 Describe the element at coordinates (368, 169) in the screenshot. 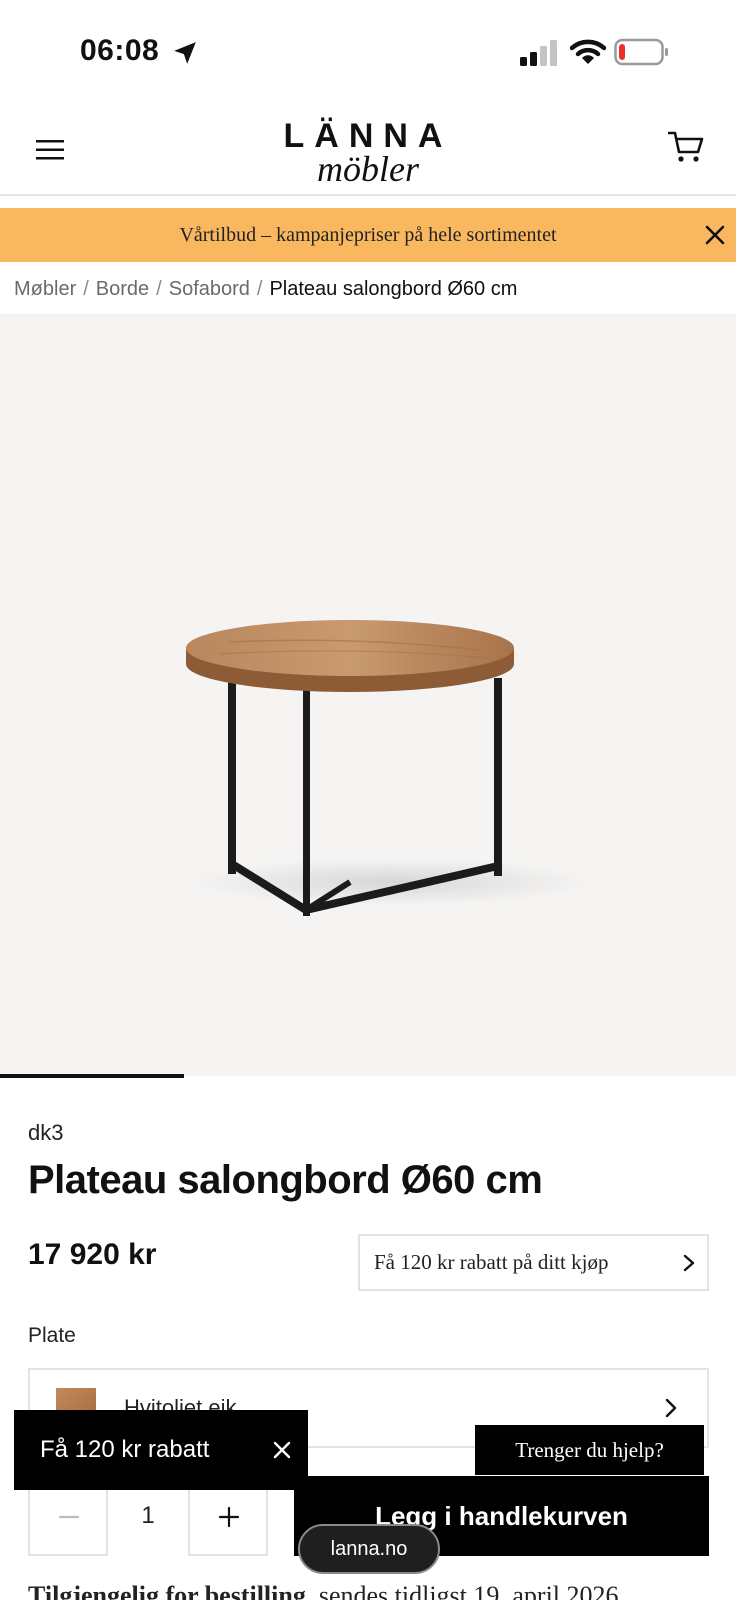

I see `logo-subtitle: möbler` at that location.